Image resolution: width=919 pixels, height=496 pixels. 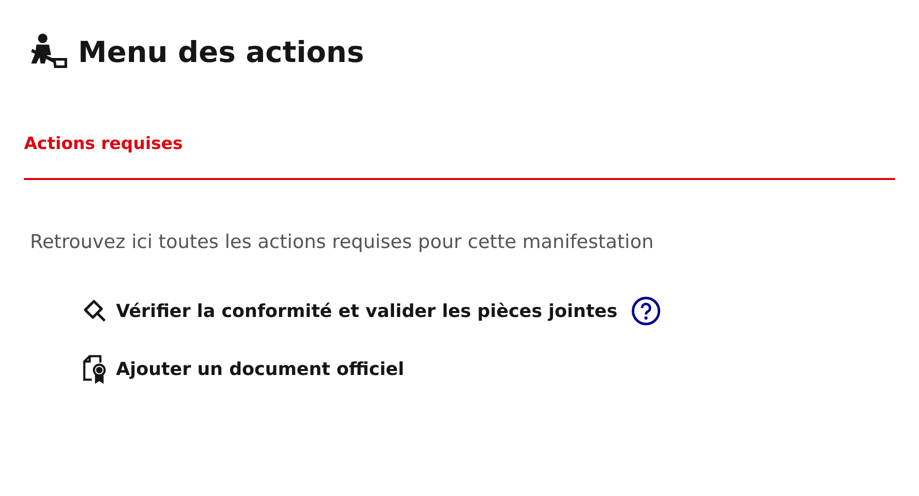 What do you see at coordinates (342, 242) in the screenshot?
I see `description-text: Retrouvez ici toutes les actions requises pour cette manifestation` at bounding box center [342, 242].